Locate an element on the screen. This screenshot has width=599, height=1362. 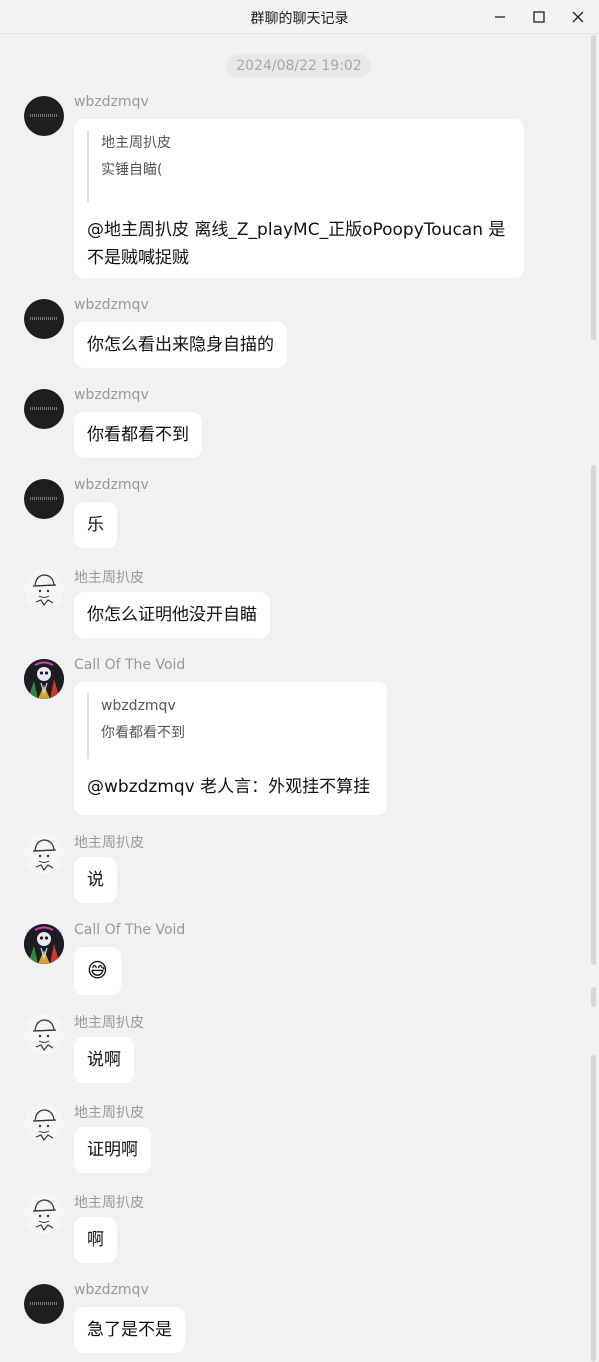
message-bubble: 乐 is located at coordinates (95, 525).